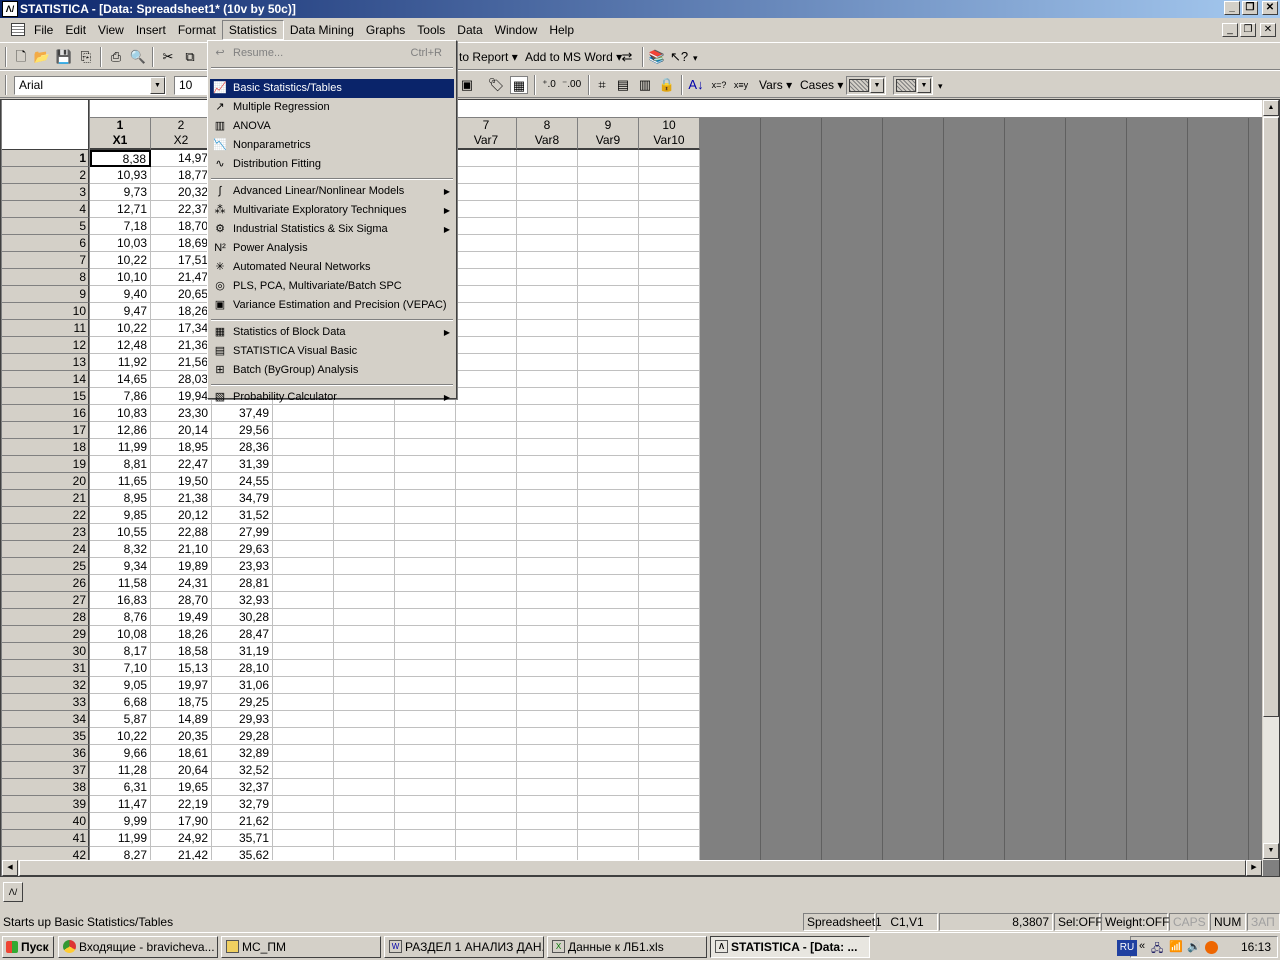 The image size is (1280, 960). What do you see at coordinates (516, 30) in the screenshot?
I see `menu-window: Window` at bounding box center [516, 30].